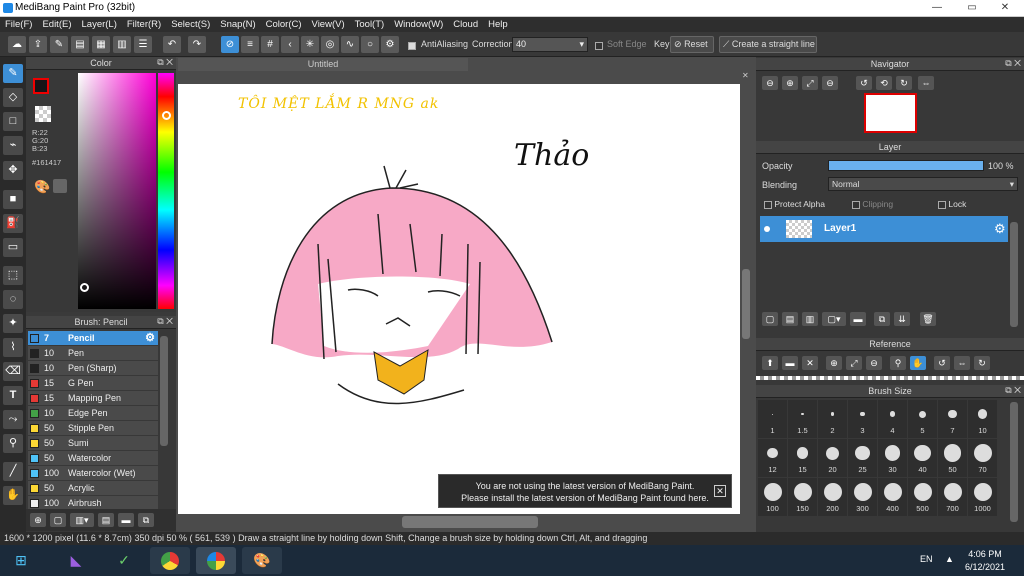  Describe the element at coordinates (810, 319) in the screenshot. I see `new-8bit-layer-icon: ▥` at that location.